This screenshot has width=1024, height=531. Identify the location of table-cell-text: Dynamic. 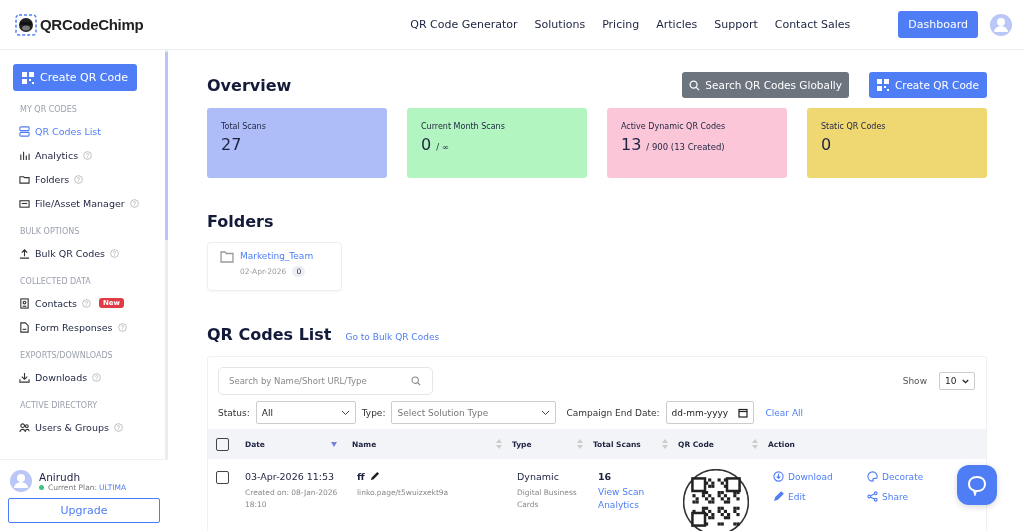
(538, 476).